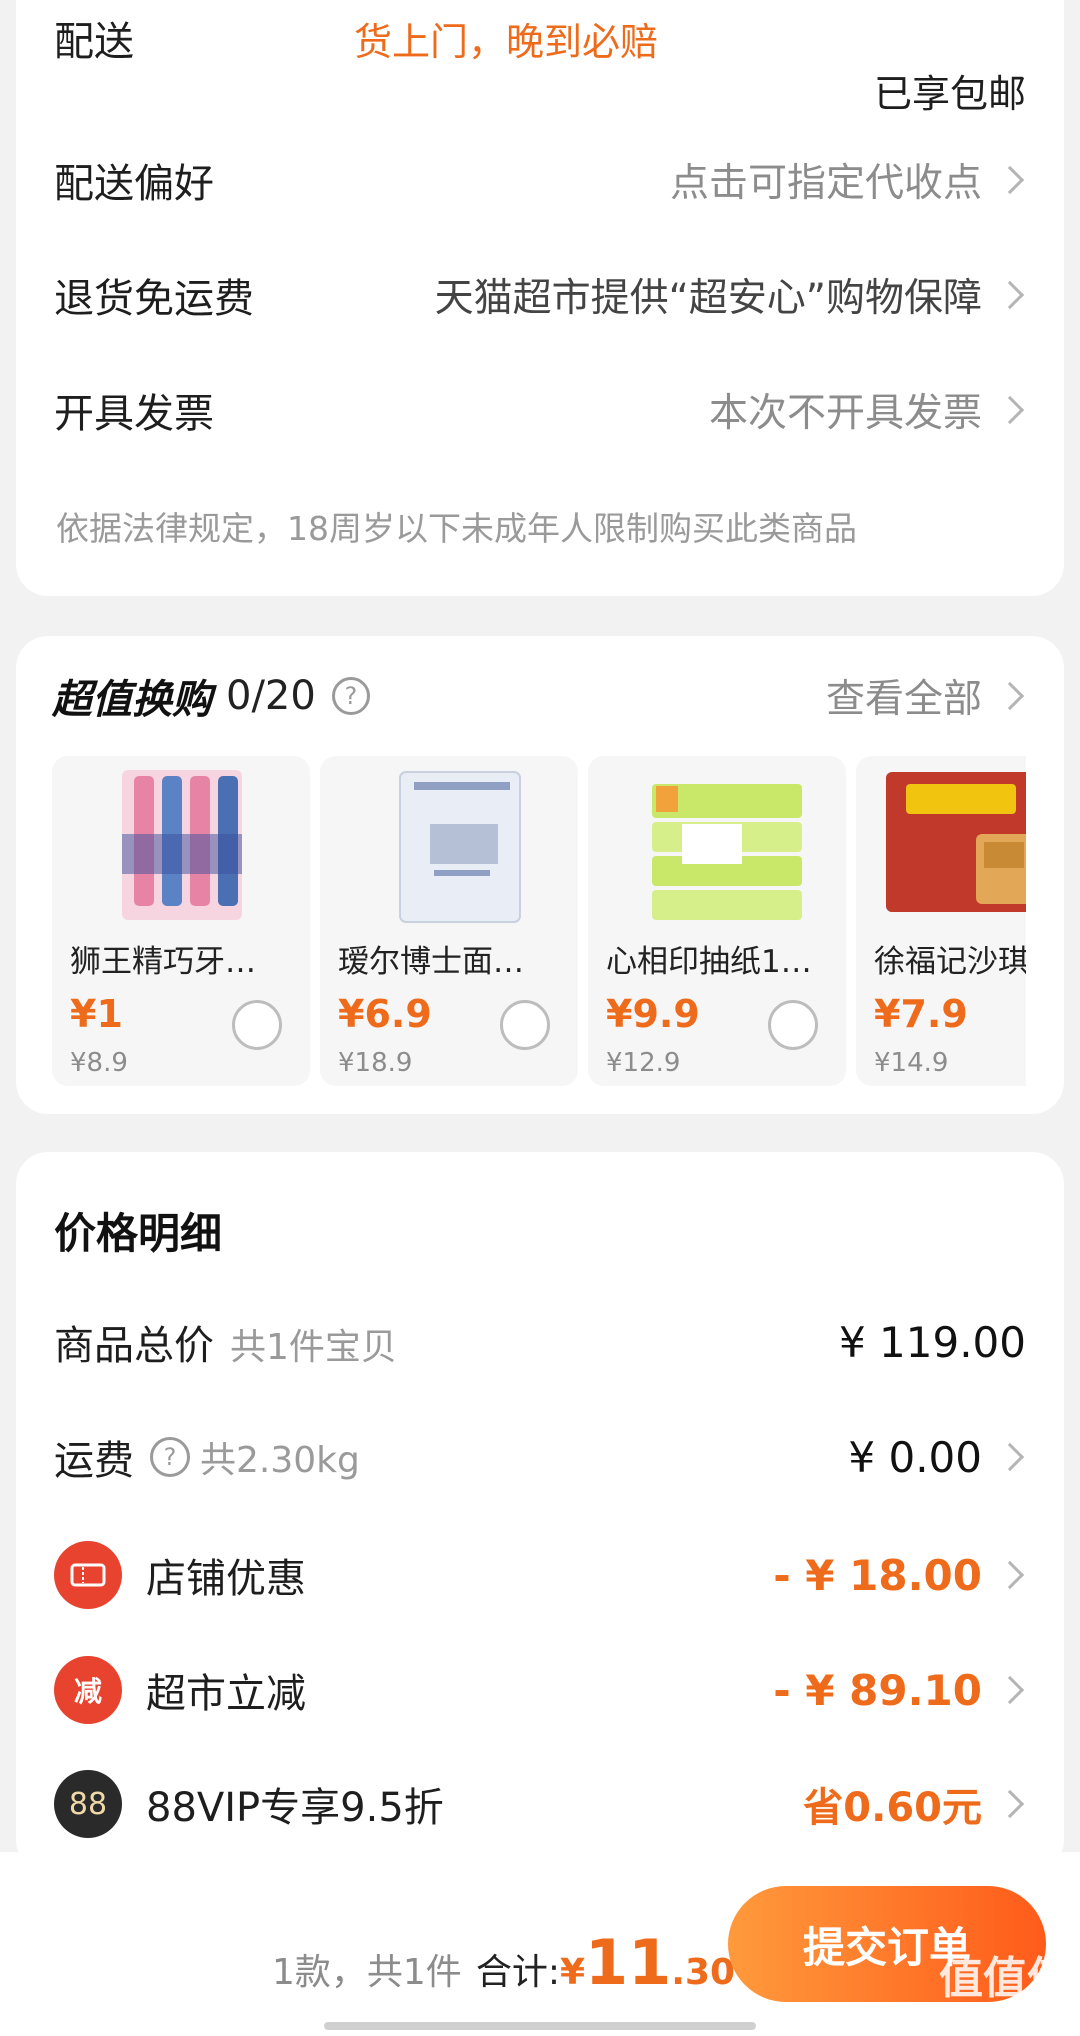 This screenshot has width=1080, height=2036. What do you see at coordinates (94, 42) in the screenshot?
I see `delivery-label: 配送` at bounding box center [94, 42].